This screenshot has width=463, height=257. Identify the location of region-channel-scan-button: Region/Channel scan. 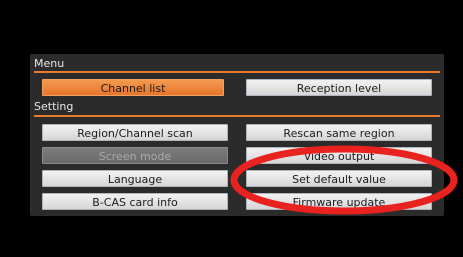
(135, 132).